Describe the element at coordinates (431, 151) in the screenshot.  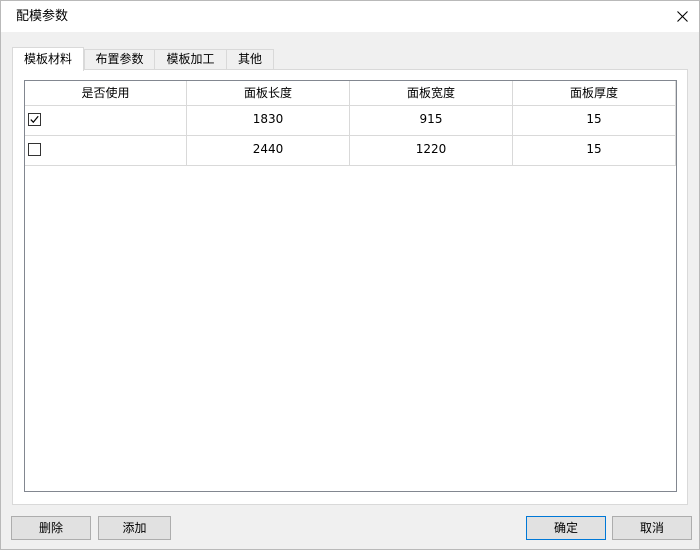
I see `cell-panel-width: 1220` at that location.